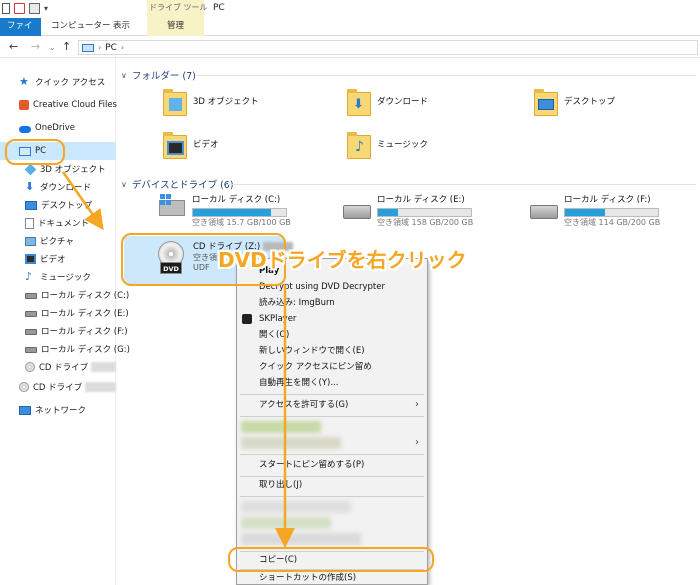  What do you see at coordinates (175, 101) in the screenshot?
I see `3d-objects-folder-icon` at bounding box center [175, 101].